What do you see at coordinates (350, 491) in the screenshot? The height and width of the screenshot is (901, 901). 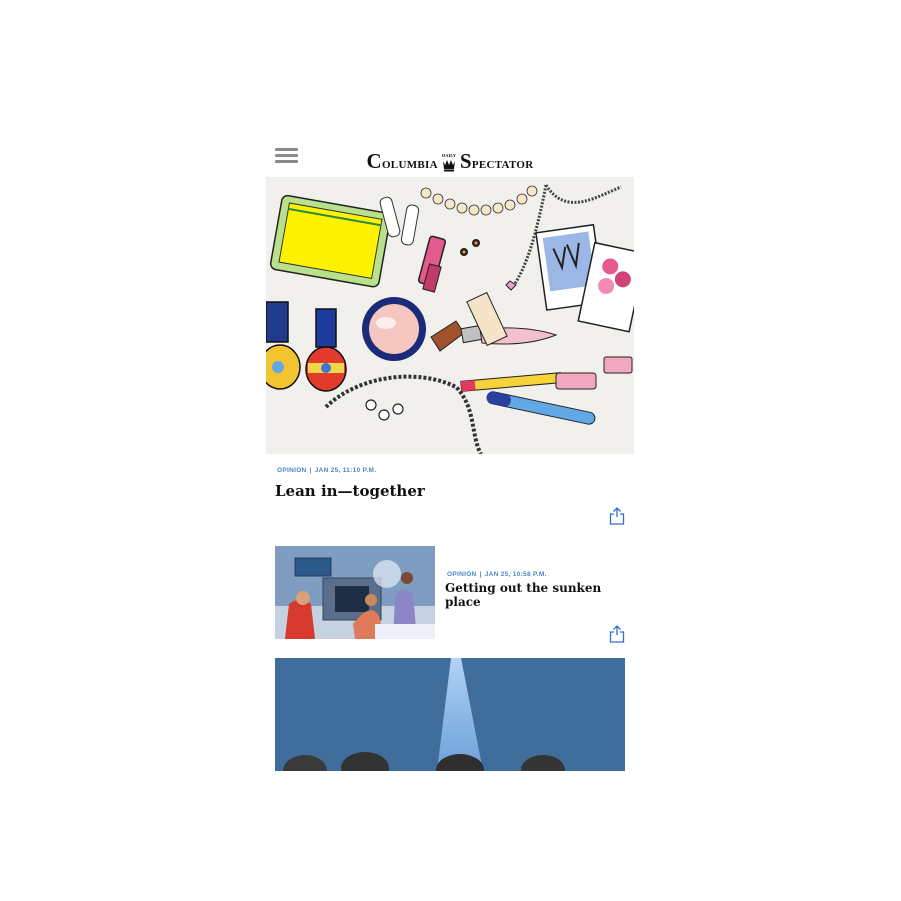 I see `article-title: Lean in—together` at bounding box center [350, 491].